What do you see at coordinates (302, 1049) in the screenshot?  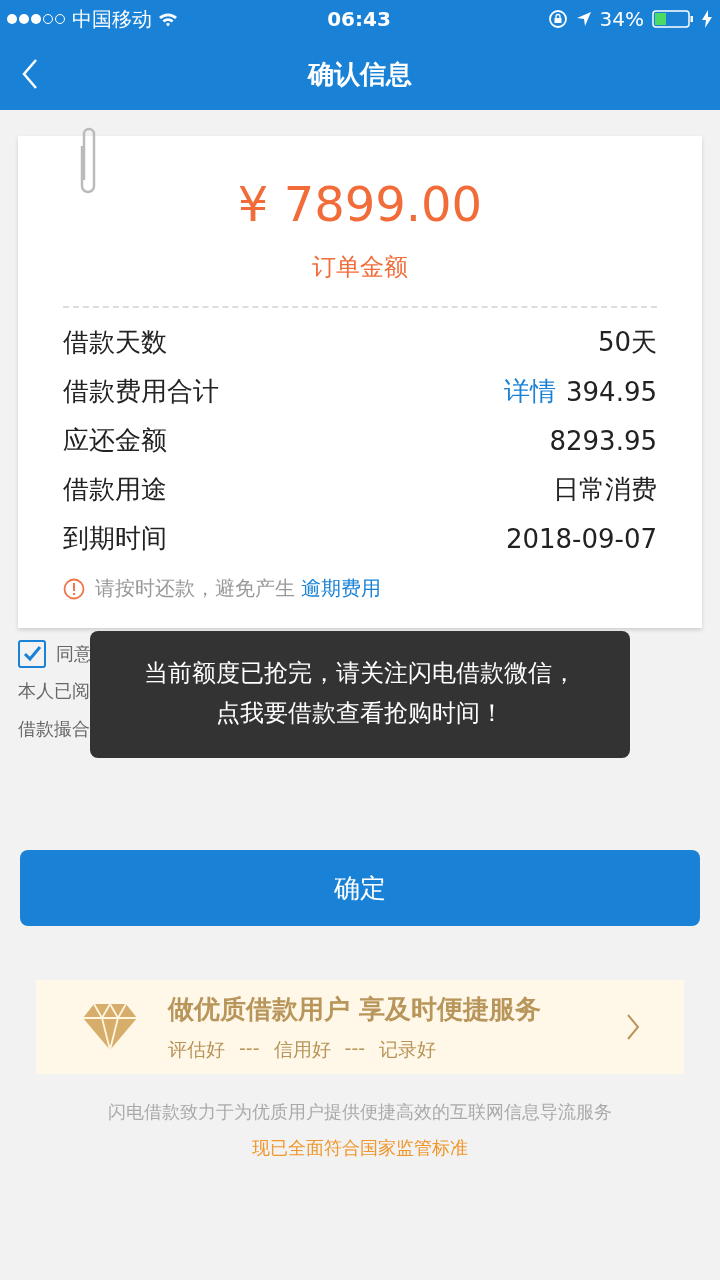 I see `banner-tag: 信用好` at bounding box center [302, 1049].